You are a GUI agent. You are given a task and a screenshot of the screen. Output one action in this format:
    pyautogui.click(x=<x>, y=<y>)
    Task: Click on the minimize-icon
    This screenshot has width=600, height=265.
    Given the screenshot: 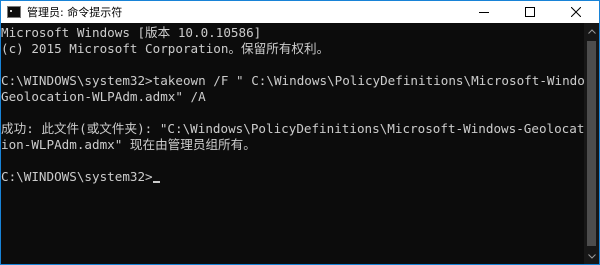 What is the action you would take?
    pyautogui.click(x=484, y=12)
    